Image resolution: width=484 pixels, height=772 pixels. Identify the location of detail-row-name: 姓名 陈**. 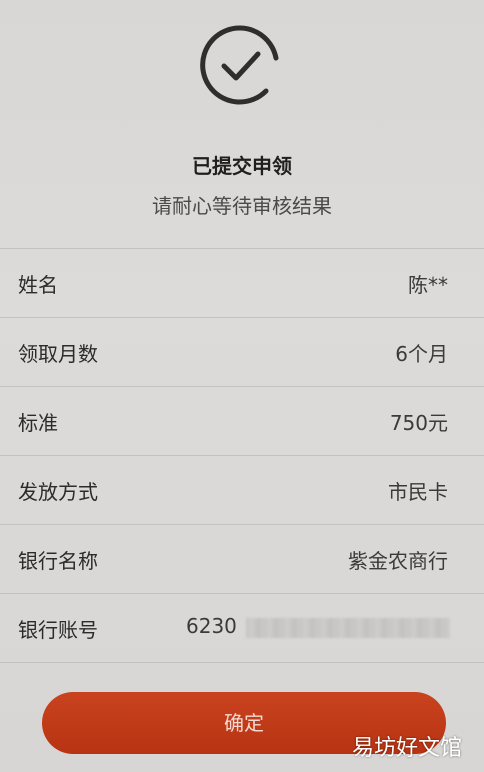
(242, 282).